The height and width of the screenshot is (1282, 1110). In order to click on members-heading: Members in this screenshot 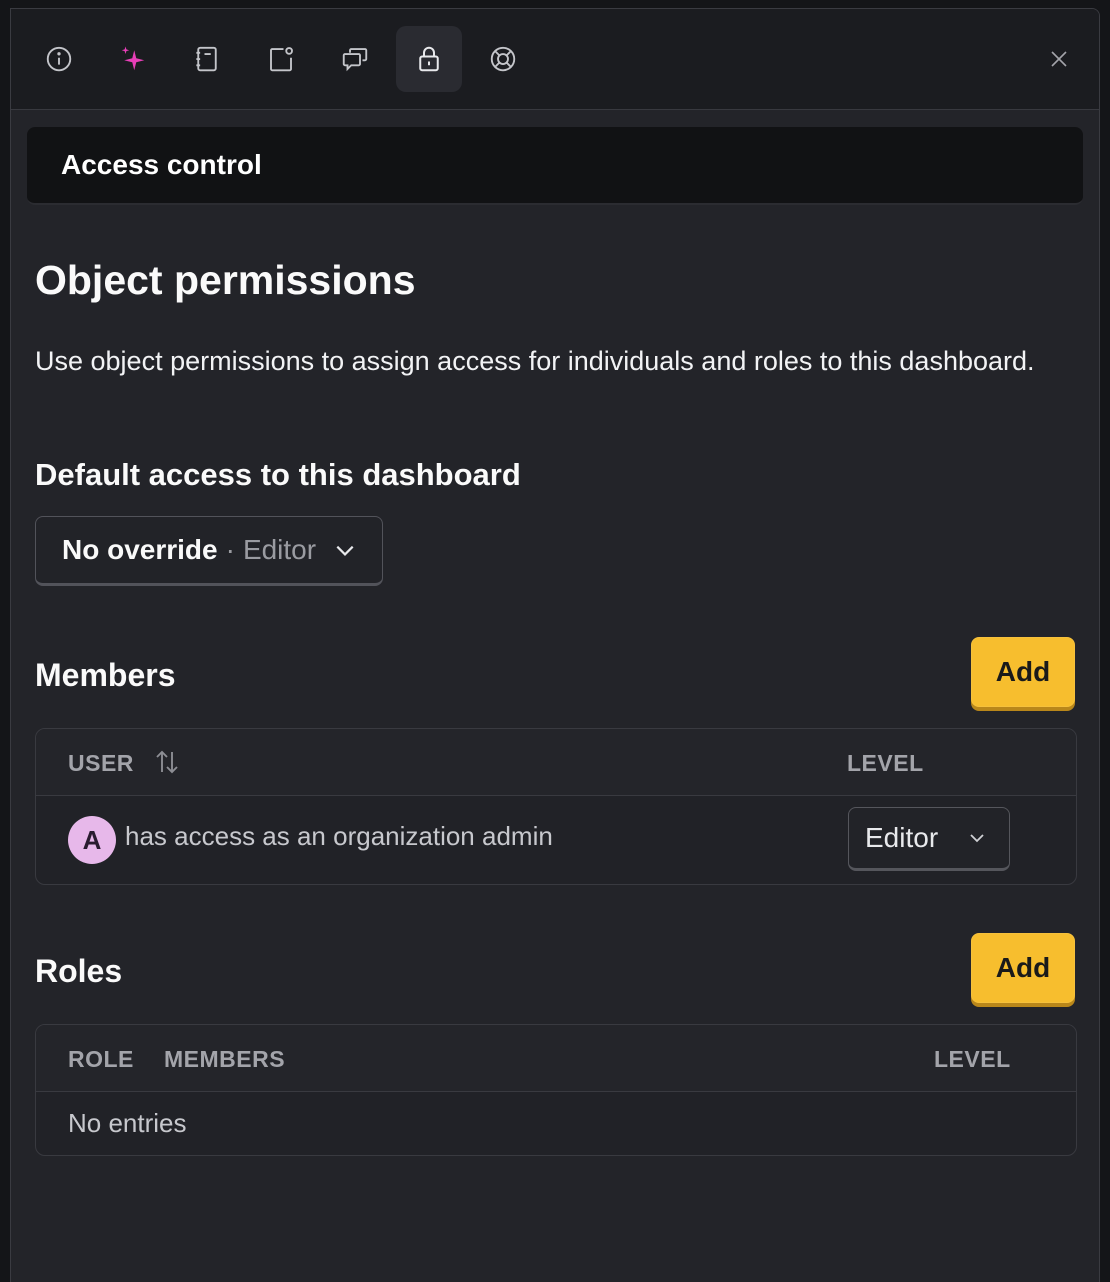, I will do `click(105, 675)`.